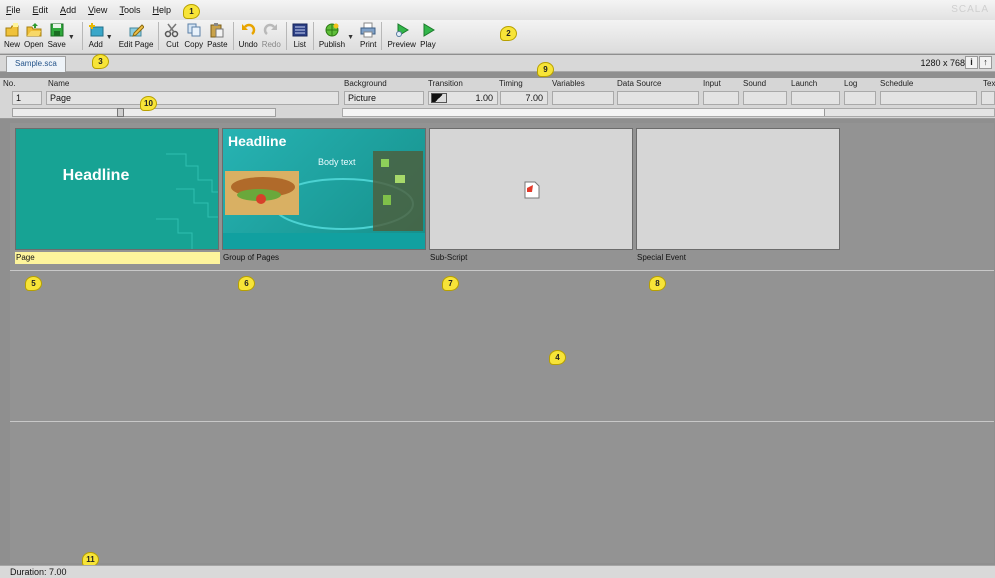 This screenshot has height=578, width=995. I want to click on schedule-field, so click(928, 98).